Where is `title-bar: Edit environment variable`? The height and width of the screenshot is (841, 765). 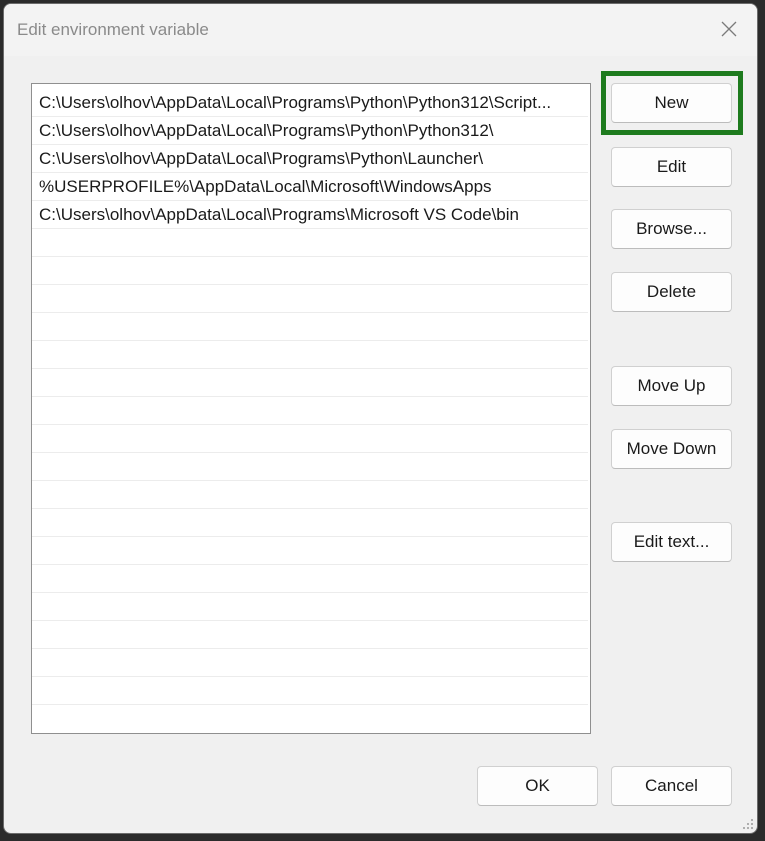
title-bar: Edit environment variable is located at coordinates (380, 30).